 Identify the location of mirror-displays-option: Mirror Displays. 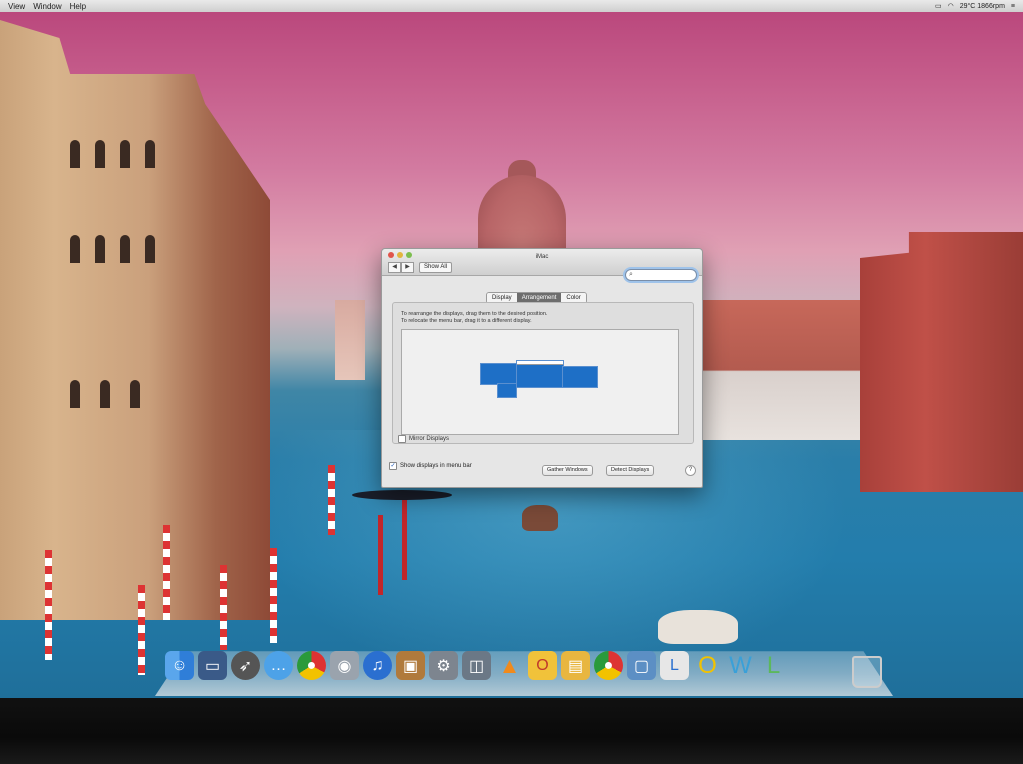
(423, 439).